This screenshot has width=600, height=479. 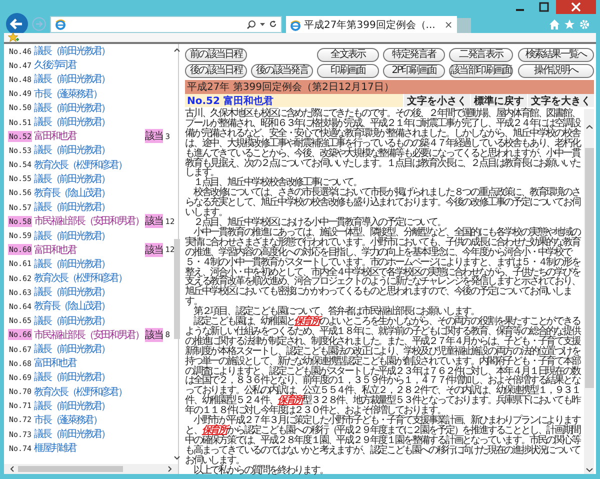 I want to click on nav-button: 操作説明へ, so click(x=556, y=71).